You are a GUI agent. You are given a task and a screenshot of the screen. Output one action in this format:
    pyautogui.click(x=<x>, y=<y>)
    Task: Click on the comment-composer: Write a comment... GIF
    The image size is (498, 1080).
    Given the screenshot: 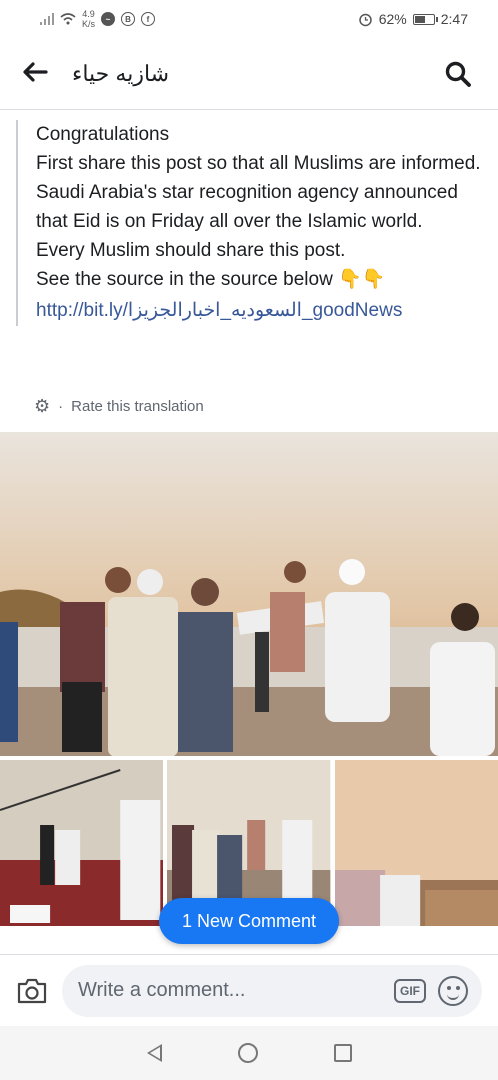 What is the action you would take?
    pyautogui.click(x=249, y=990)
    